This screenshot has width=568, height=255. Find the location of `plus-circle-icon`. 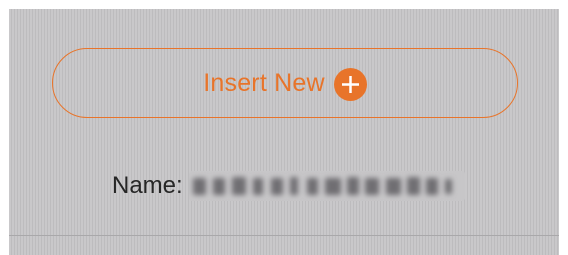

plus-circle-icon is located at coordinates (350, 84).